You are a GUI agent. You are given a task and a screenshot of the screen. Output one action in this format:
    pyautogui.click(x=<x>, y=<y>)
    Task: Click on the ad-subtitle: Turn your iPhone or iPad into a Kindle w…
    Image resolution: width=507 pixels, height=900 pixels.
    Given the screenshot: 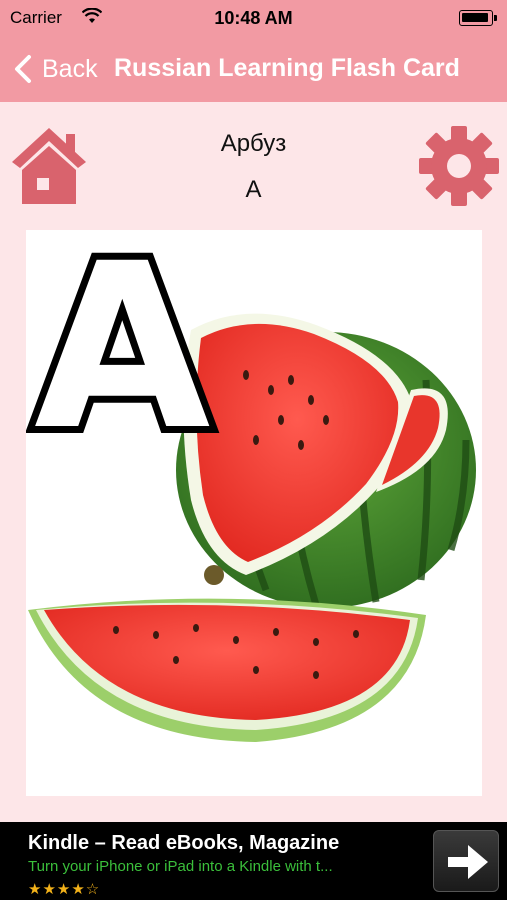 What is the action you would take?
    pyautogui.click(x=180, y=866)
    